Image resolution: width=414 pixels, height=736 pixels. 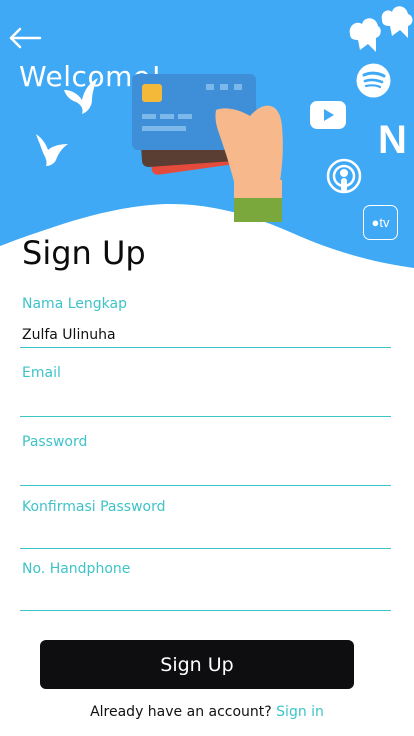 I want to click on phone-input, so click(x=205, y=598).